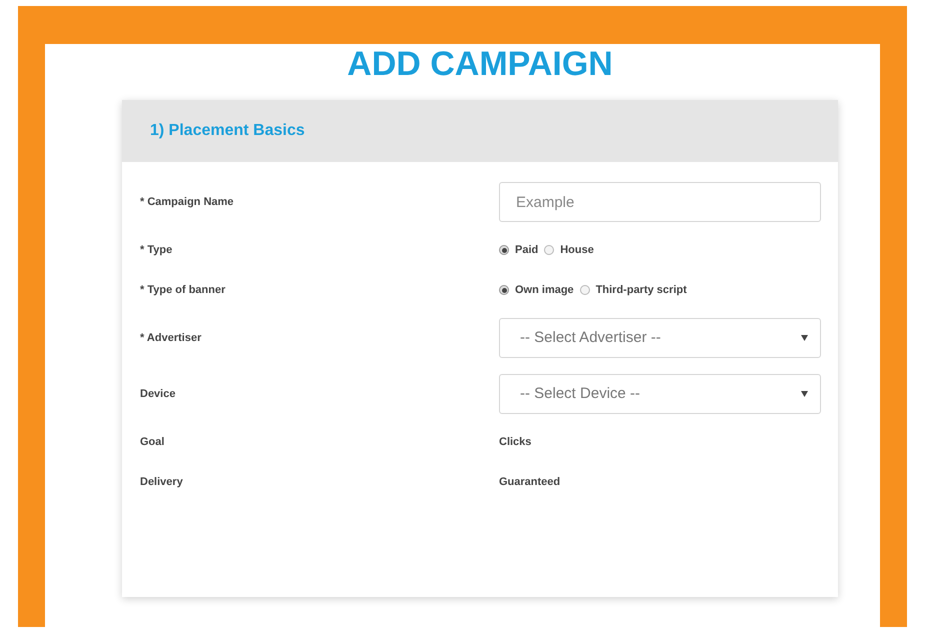 Image resolution: width=939 pixels, height=641 pixels. Describe the element at coordinates (660, 202) in the screenshot. I see `campaign-name-field: Example` at that location.